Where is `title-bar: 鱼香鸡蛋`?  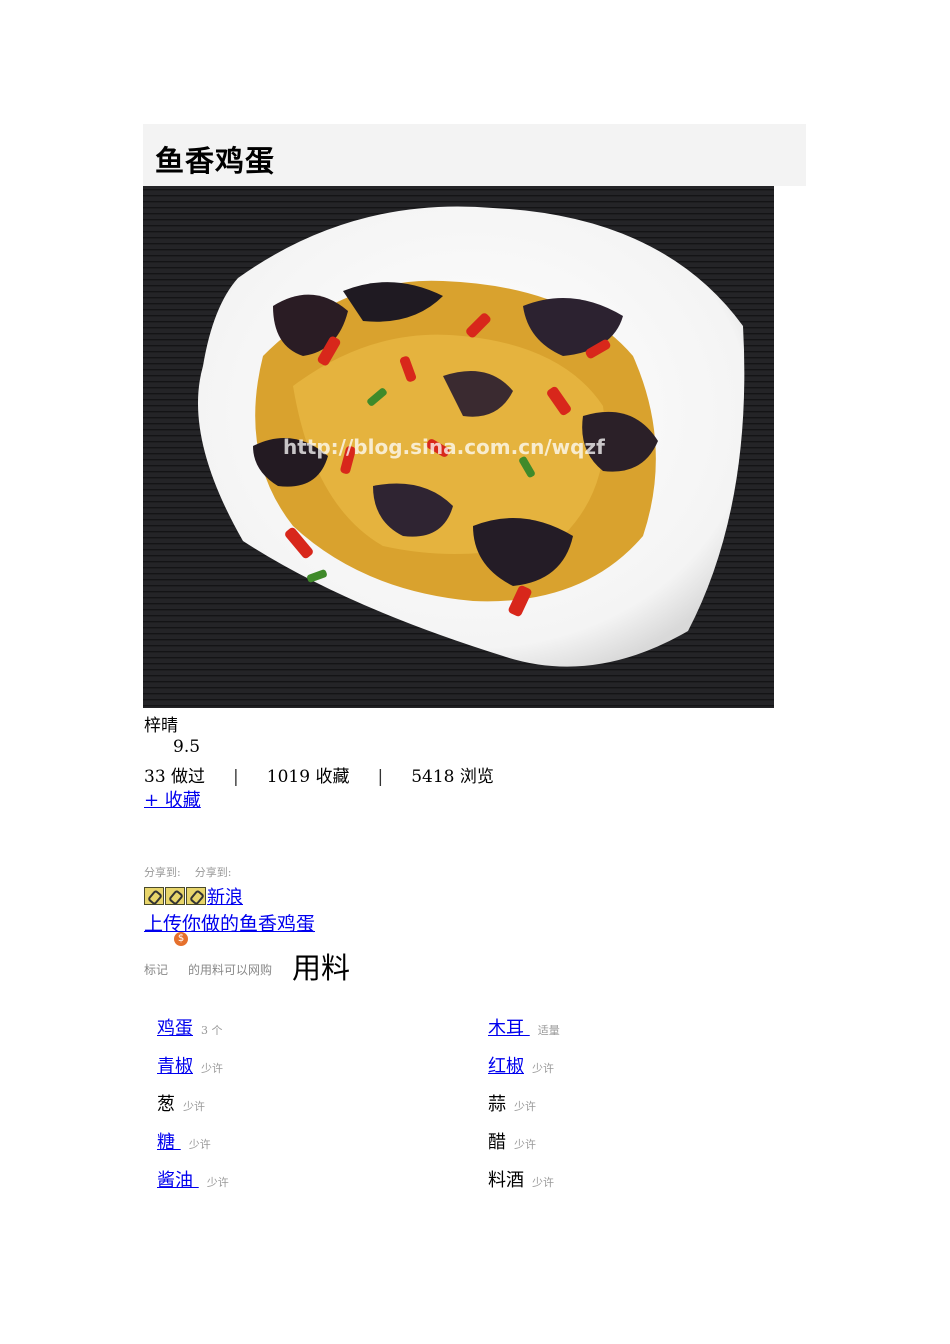 title-bar: 鱼香鸡蛋 is located at coordinates (474, 155).